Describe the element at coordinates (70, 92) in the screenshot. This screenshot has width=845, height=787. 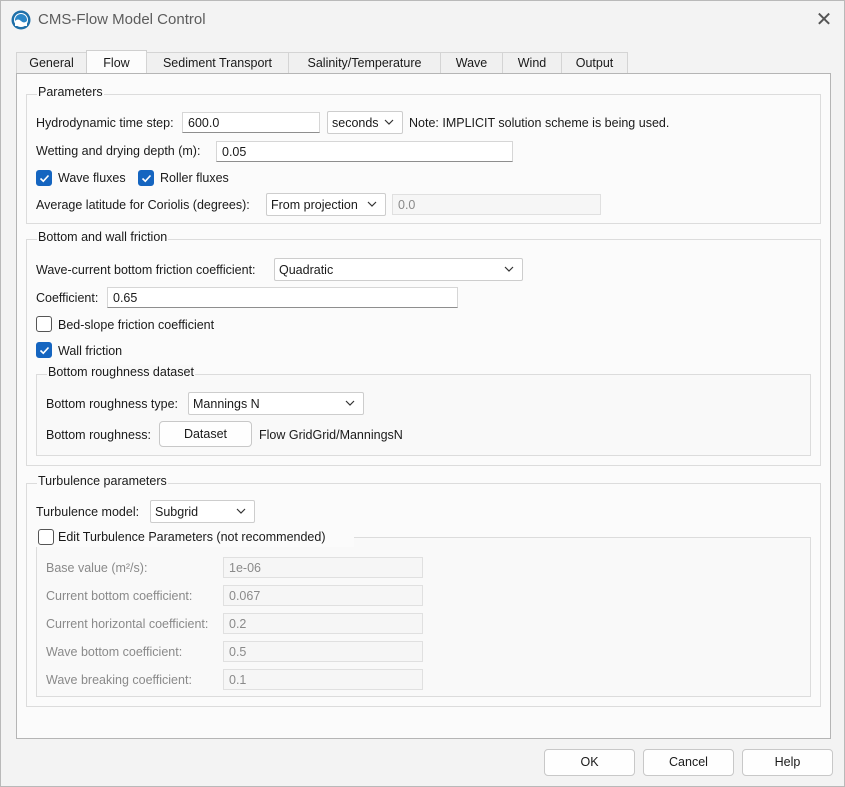
I see `parameters-group-title: Parameters` at that location.